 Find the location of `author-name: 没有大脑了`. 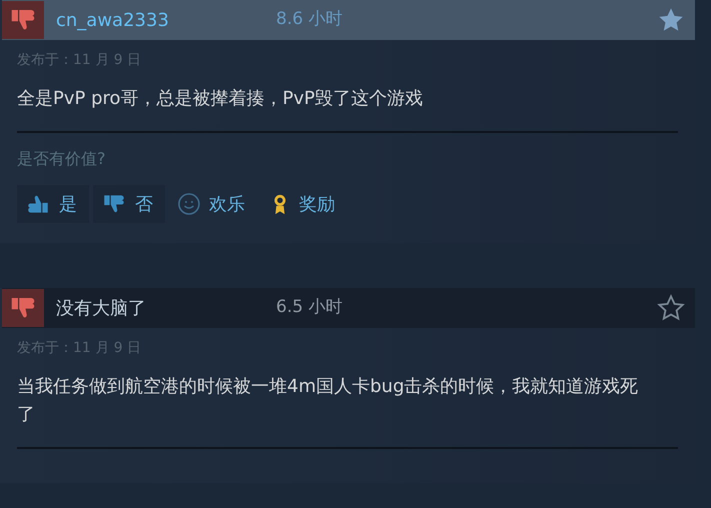

author-name: 没有大脑了 is located at coordinates (166, 308).